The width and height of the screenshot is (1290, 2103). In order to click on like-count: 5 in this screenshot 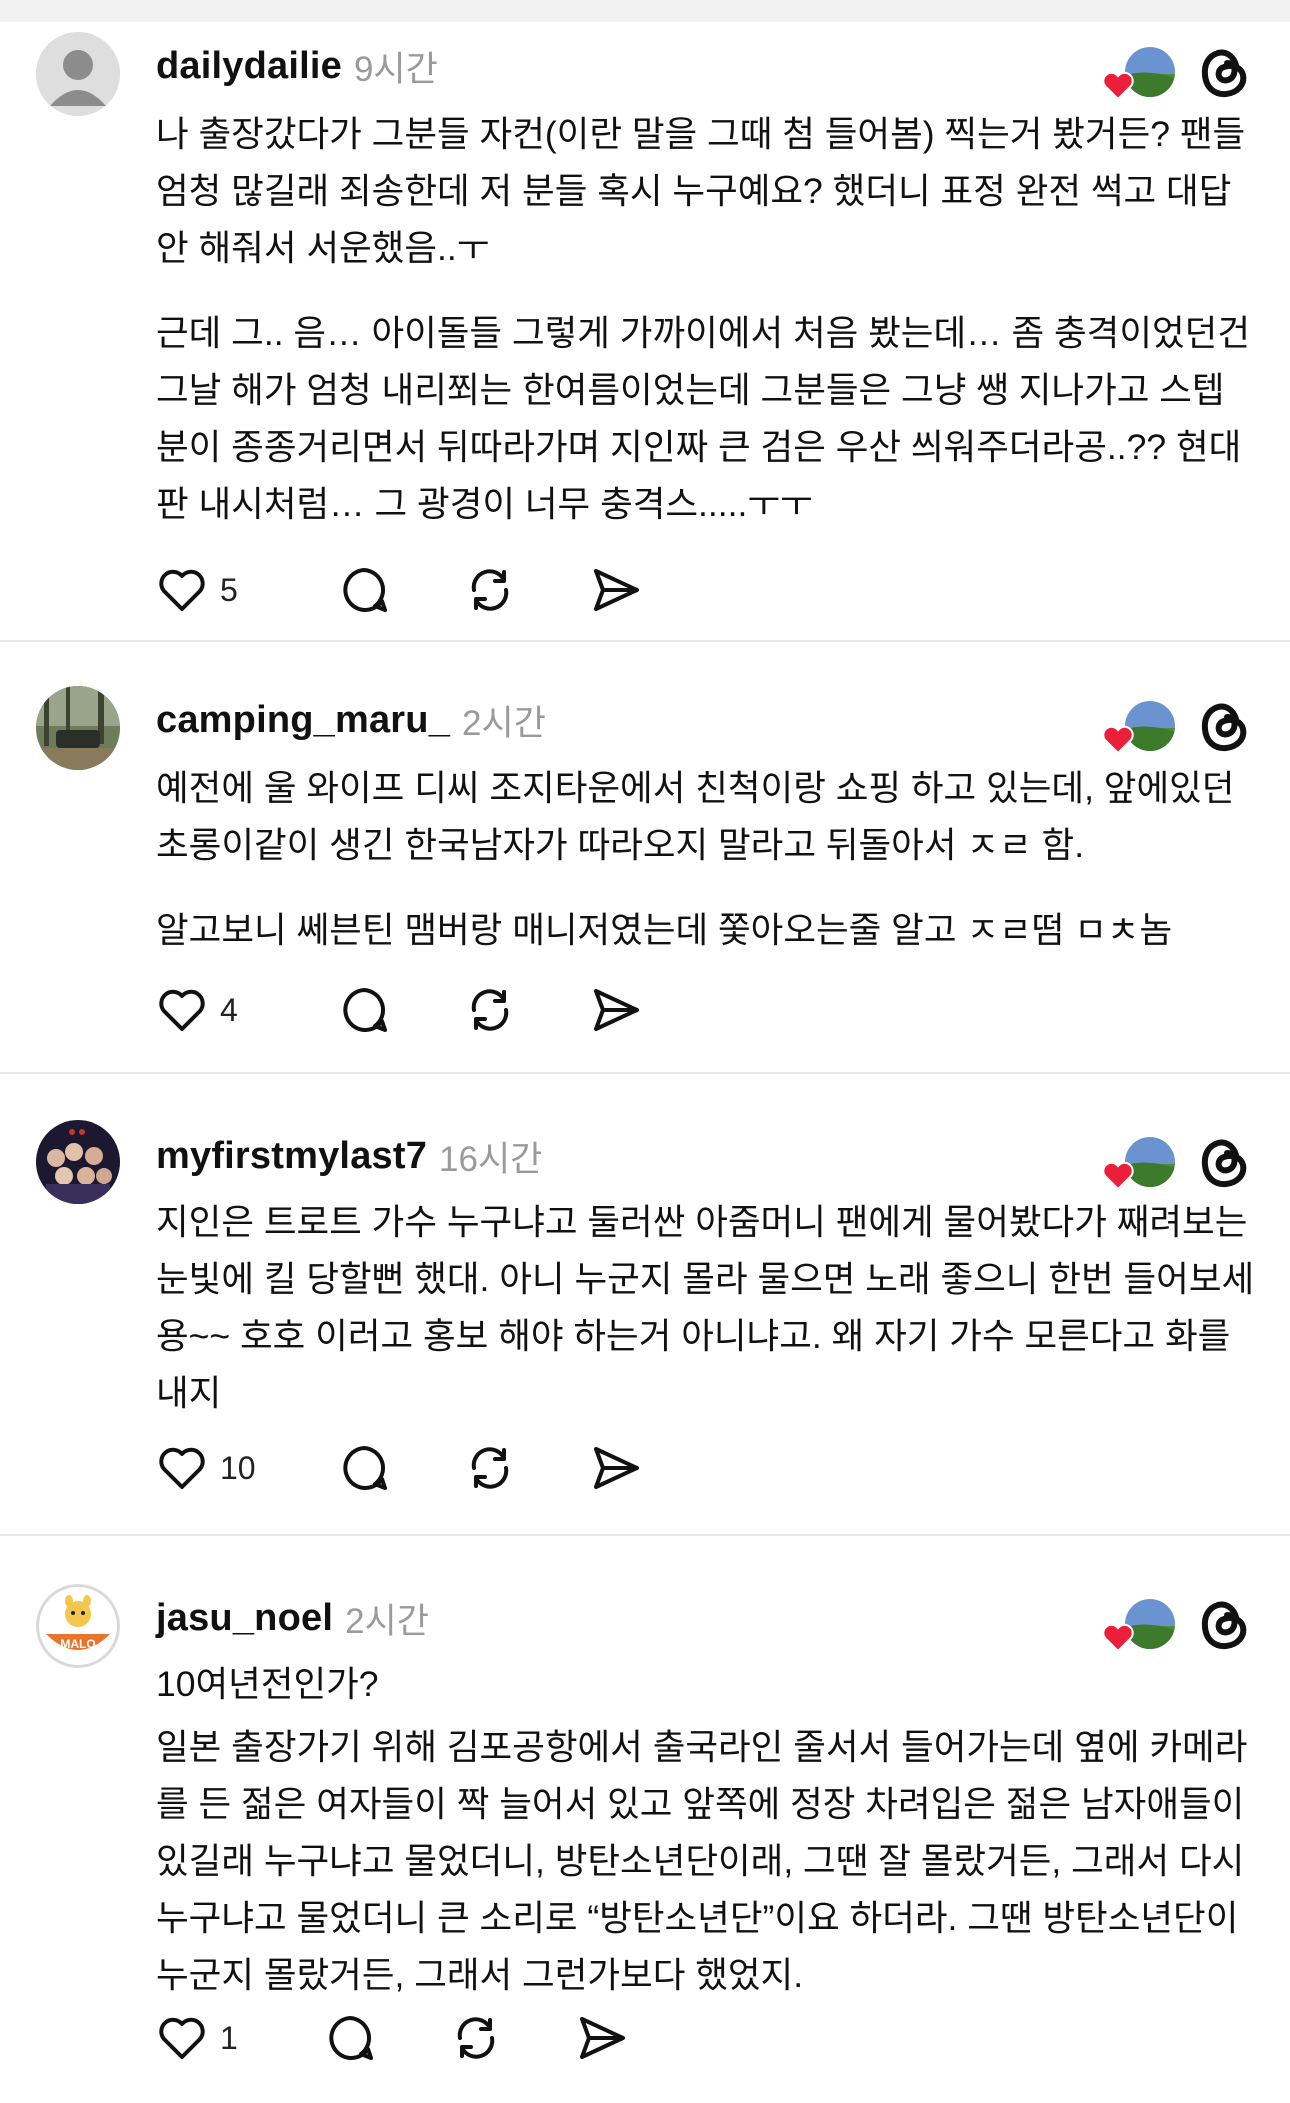, I will do `click(229, 589)`.